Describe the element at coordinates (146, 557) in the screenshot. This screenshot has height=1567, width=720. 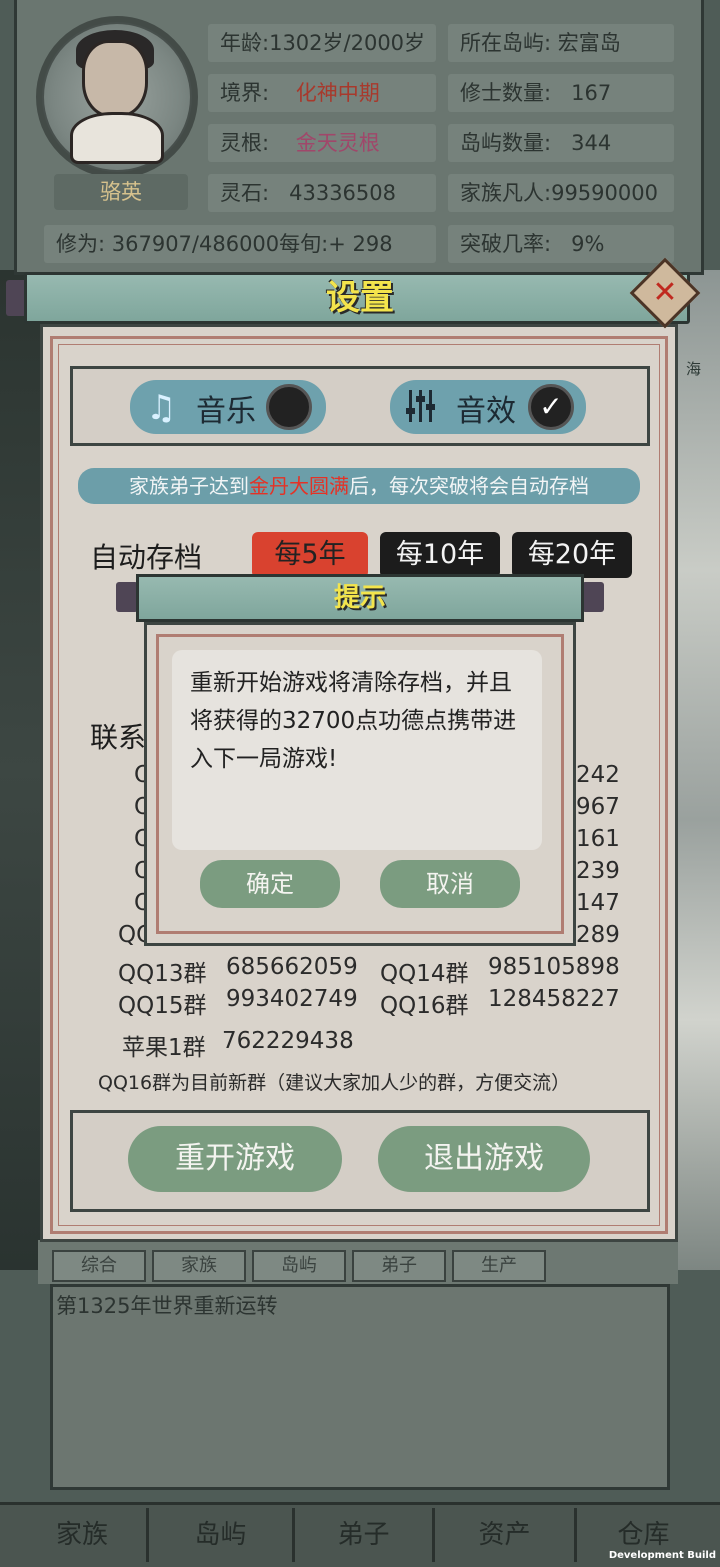
I see `autosave-label: 自动存档` at that location.